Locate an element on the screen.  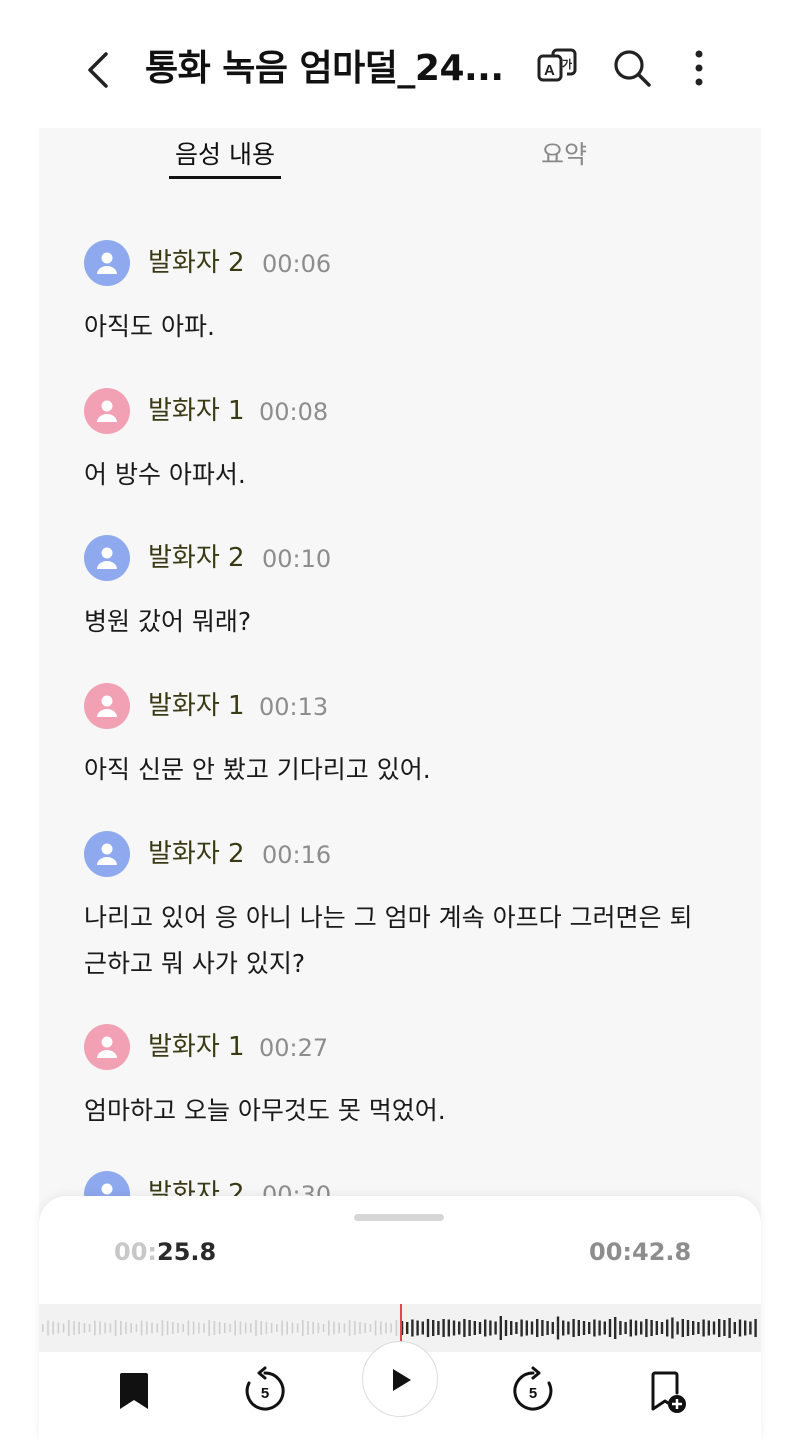
message-text: 병원 갔어 뭐래? is located at coordinates (168, 621).